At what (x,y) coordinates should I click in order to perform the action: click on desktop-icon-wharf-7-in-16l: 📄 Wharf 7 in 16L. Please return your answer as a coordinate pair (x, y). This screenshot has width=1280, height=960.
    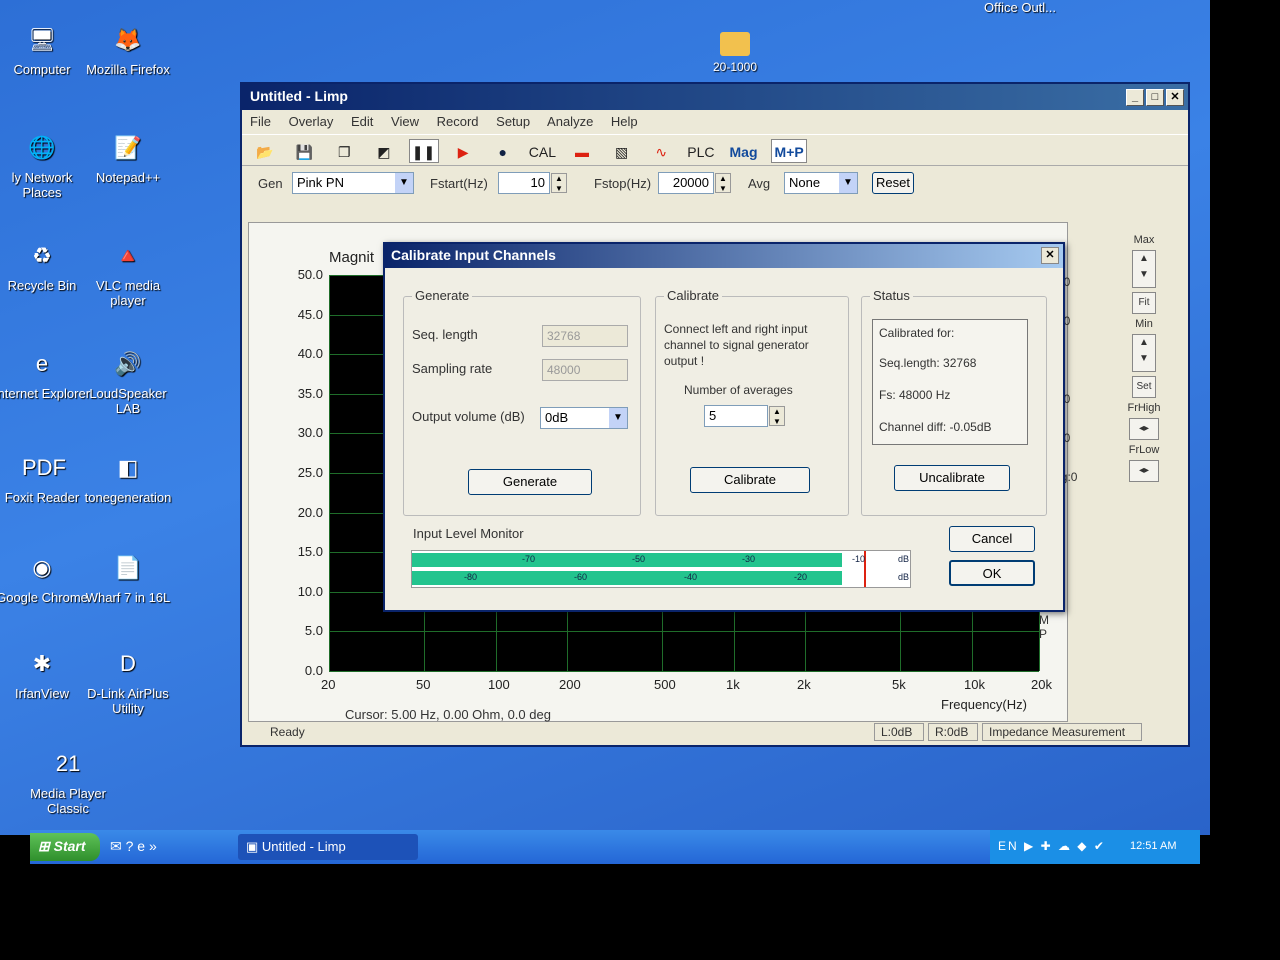
    Looking at the image, I should click on (128, 577).